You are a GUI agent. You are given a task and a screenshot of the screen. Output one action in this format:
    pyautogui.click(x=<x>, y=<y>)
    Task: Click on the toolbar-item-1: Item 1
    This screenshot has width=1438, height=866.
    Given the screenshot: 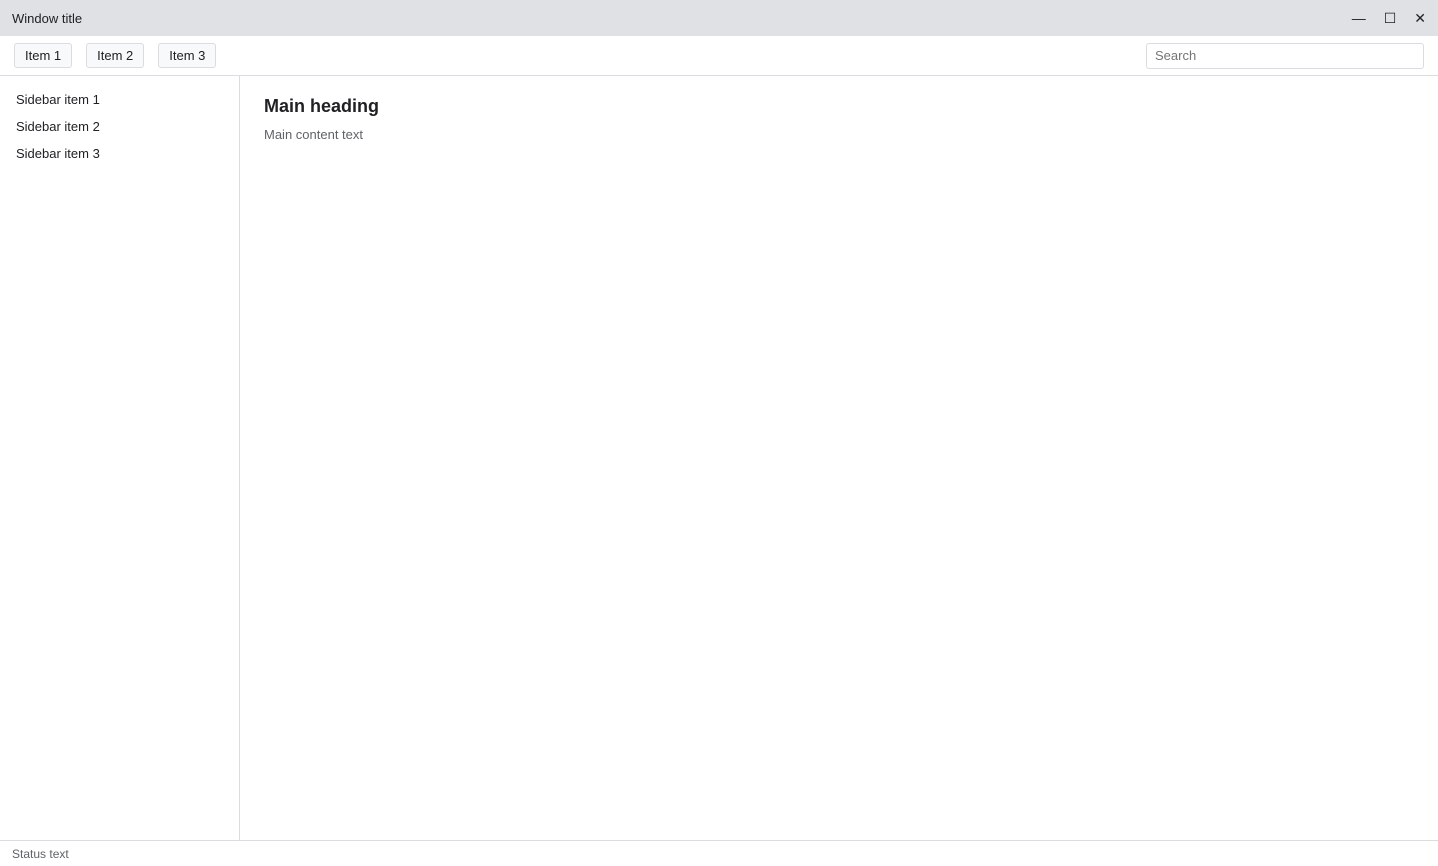 What is the action you would take?
    pyautogui.click(x=43, y=55)
    